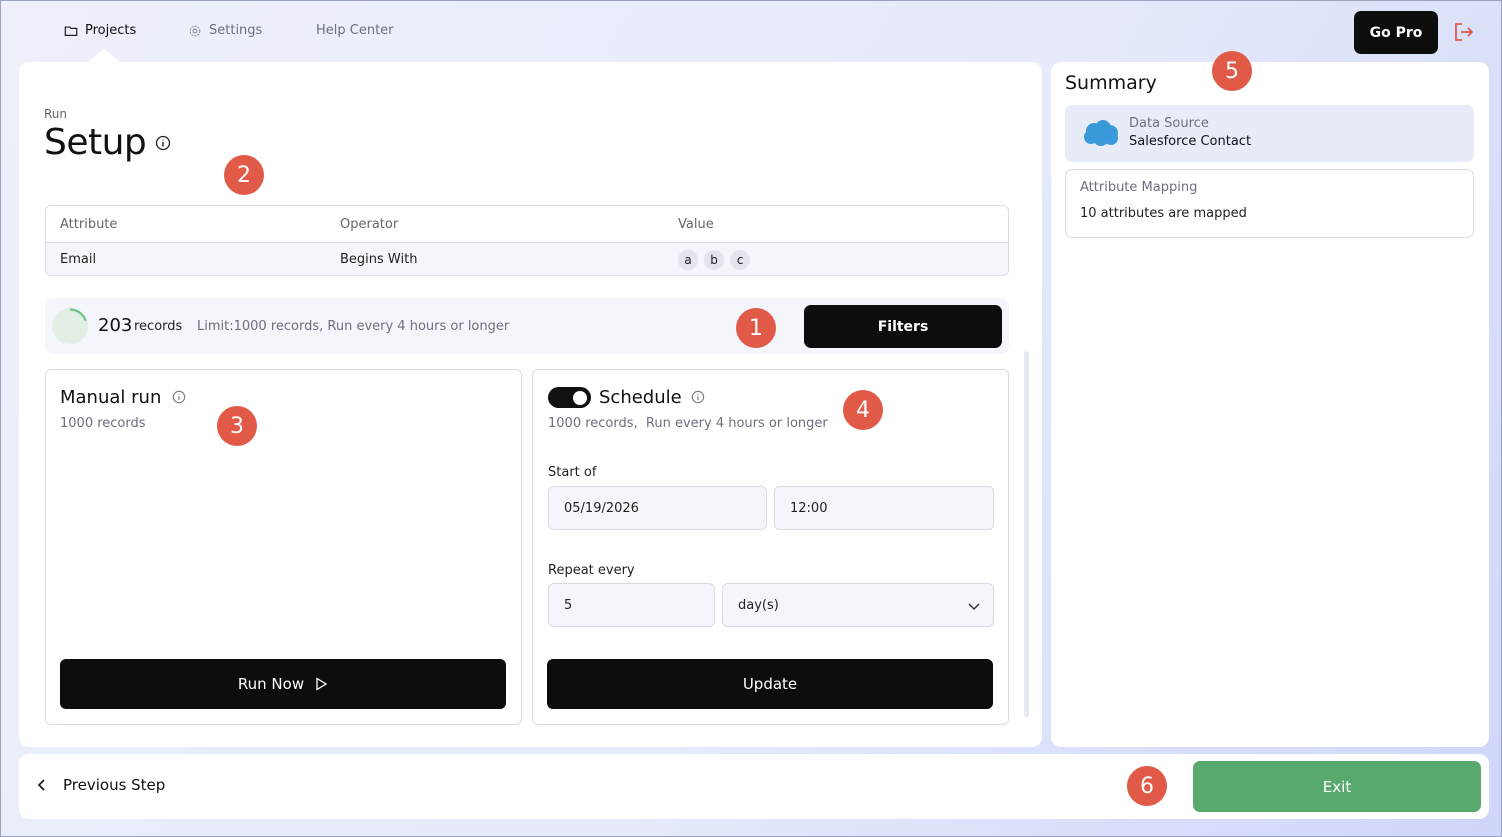  What do you see at coordinates (322, 684) in the screenshot?
I see `play-icon` at bounding box center [322, 684].